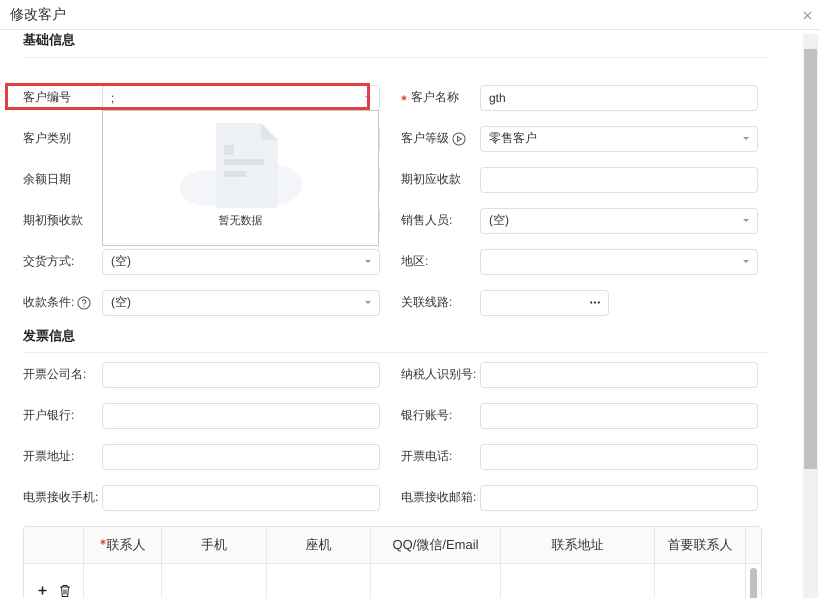 The width and height of the screenshot is (820, 598). What do you see at coordinates (48, 302) in the screenshot?
I see `field-label: 收款条件:` at bounding box center [48, 302].